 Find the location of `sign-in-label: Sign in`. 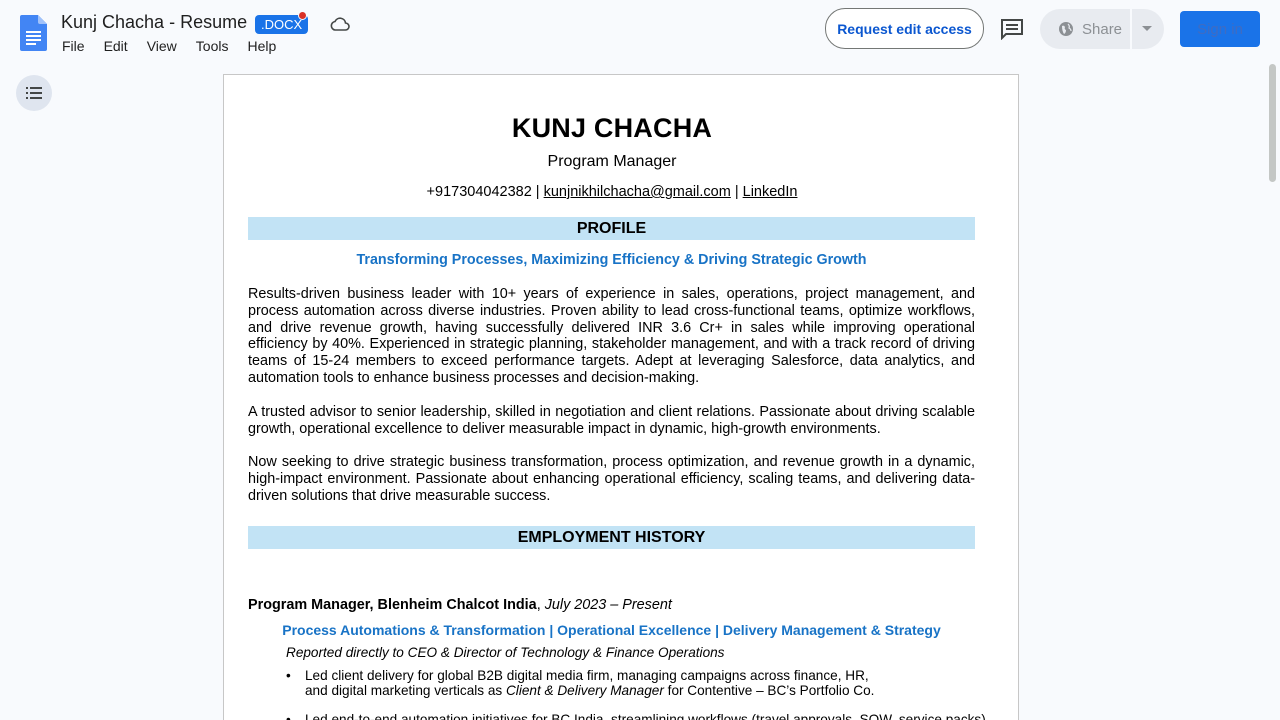

sign-in-label: Sign in is located at coordinates (1220, 29).